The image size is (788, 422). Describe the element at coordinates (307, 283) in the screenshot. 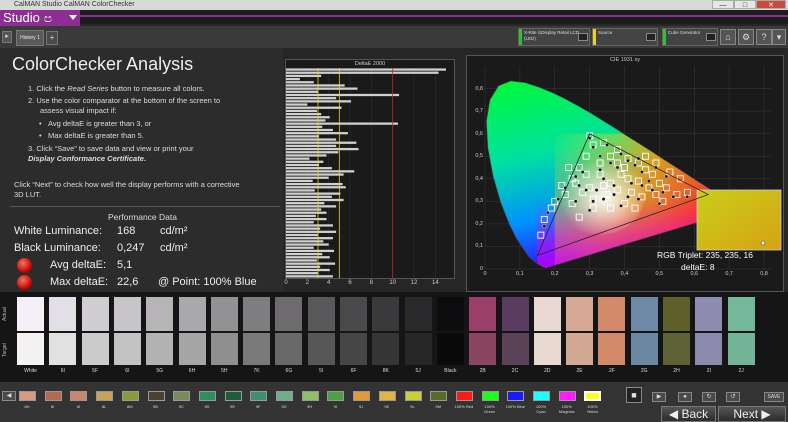

I see `deltae-x-tick: 2` at that location.